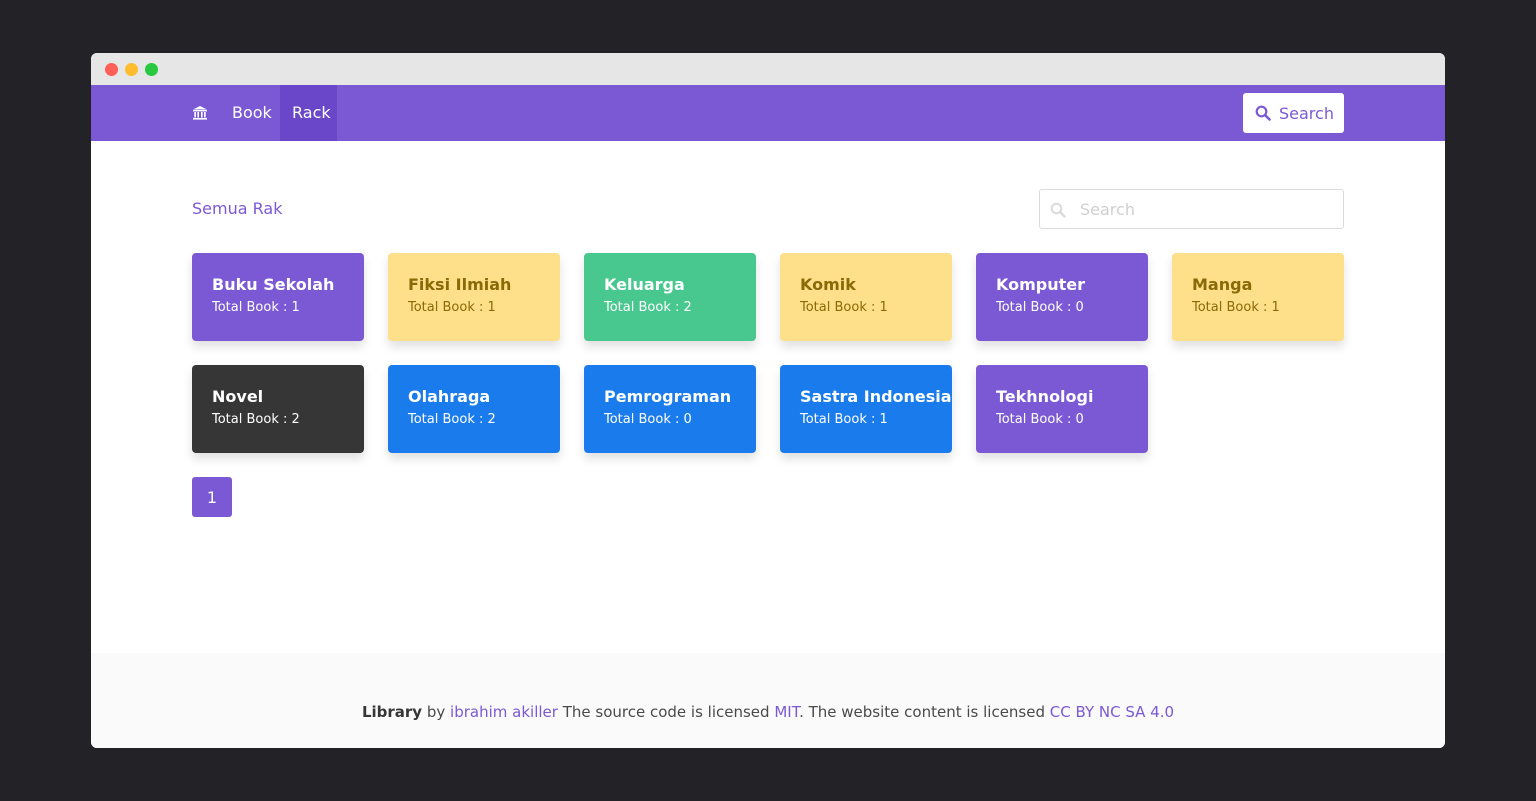 The height and width of the screenshot is (801, 1536). Describe the element at coordinates (666, 712) in the screenshot. I see `footer-source-text: The source code is licensed` at that location.